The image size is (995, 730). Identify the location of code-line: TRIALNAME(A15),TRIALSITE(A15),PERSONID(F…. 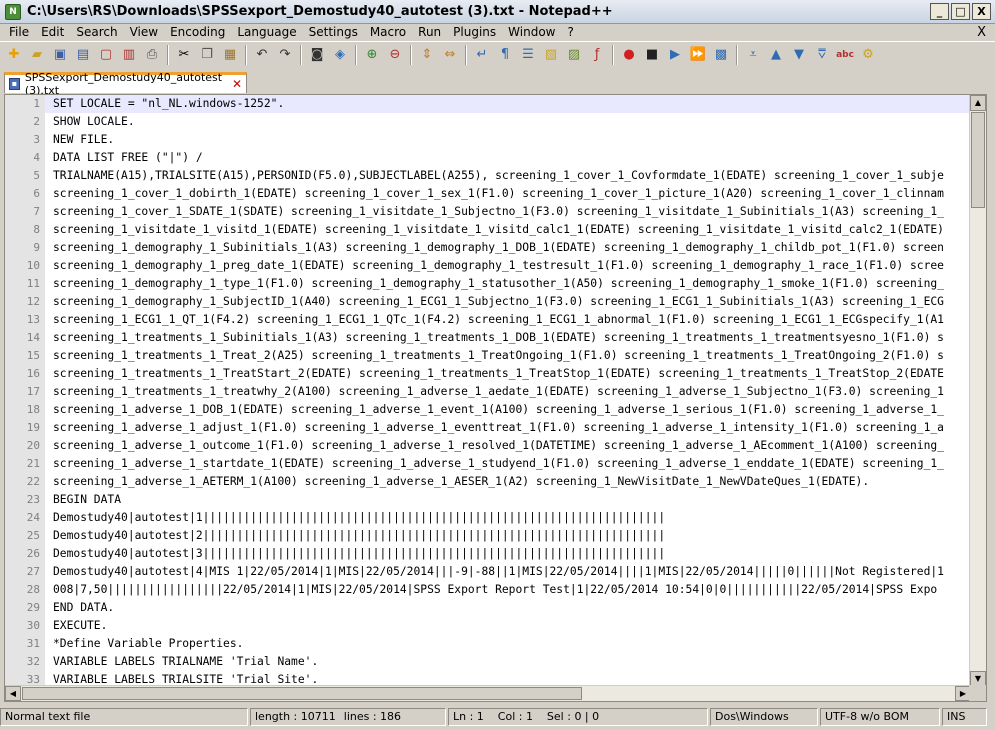
(508, 176).